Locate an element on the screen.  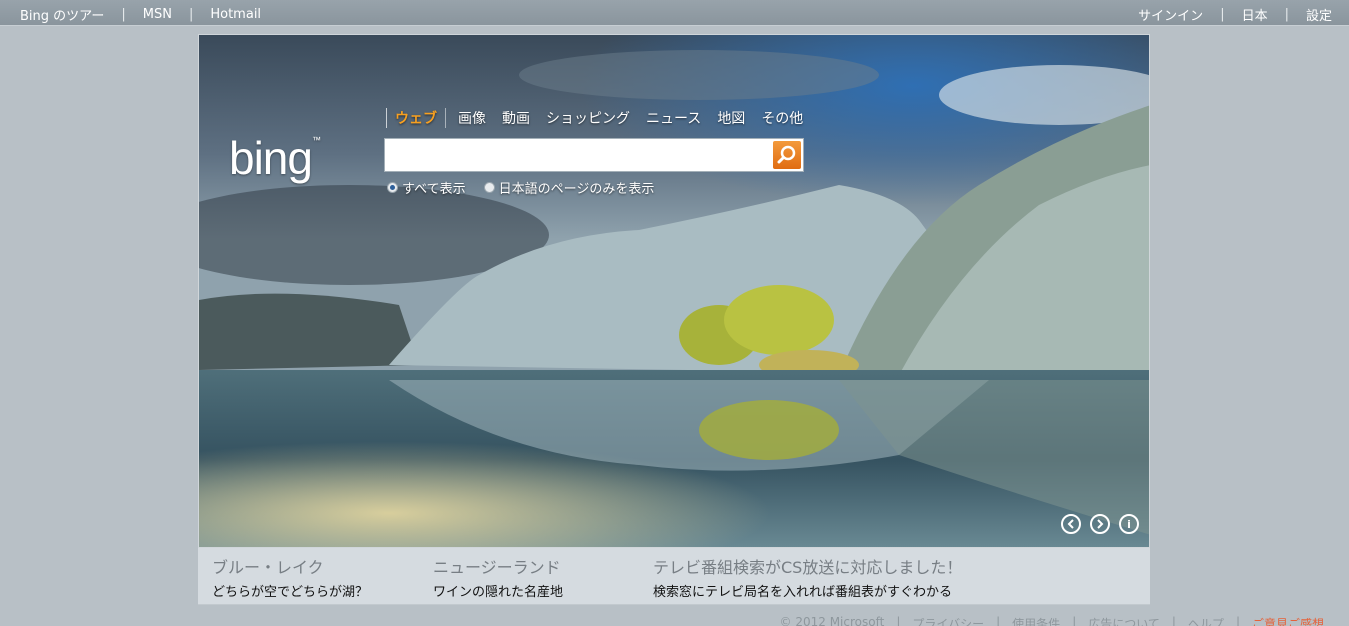
search-button is located at coordinates (787, 155).